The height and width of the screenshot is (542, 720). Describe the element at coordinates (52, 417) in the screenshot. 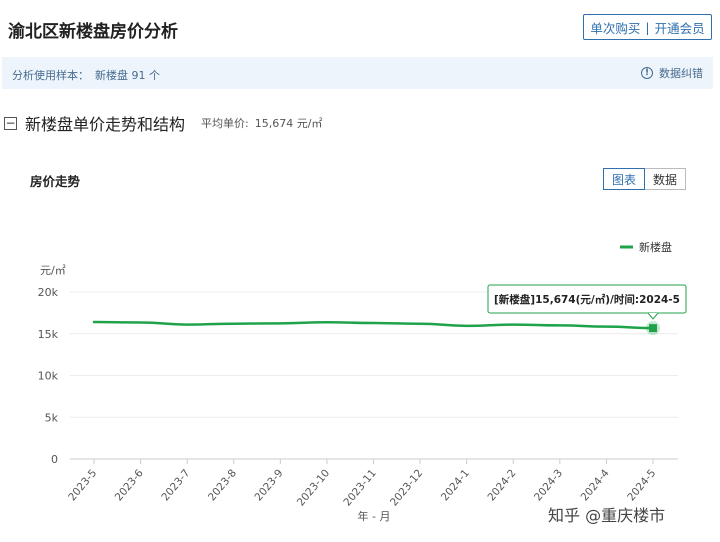

I see `y-tick-label: 5k` at that location.